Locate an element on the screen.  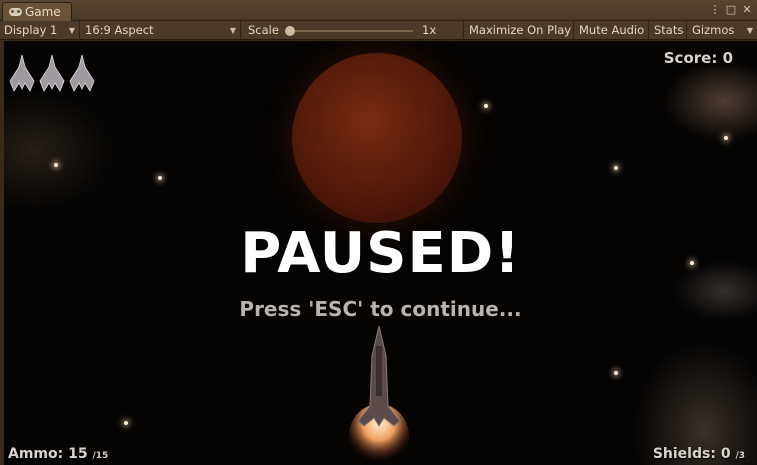
aspect-dropdown-label: 16:9 Aspect is located at coordinates (119, 30).